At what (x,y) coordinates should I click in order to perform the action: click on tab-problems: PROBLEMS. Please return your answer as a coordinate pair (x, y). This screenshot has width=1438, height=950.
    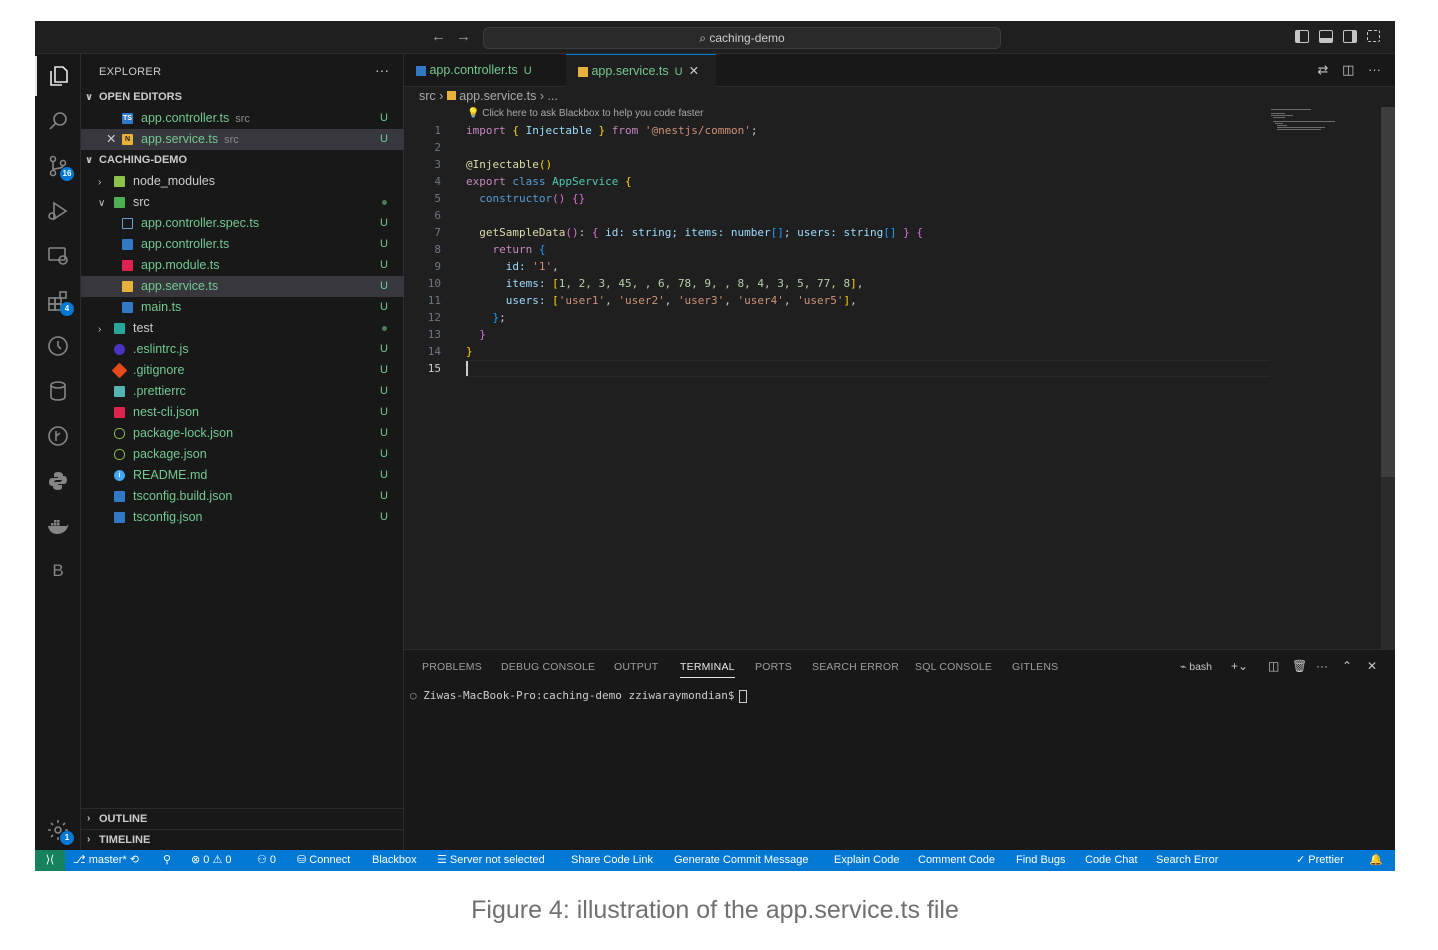
    Looking at the image, I should click on (452, 667).